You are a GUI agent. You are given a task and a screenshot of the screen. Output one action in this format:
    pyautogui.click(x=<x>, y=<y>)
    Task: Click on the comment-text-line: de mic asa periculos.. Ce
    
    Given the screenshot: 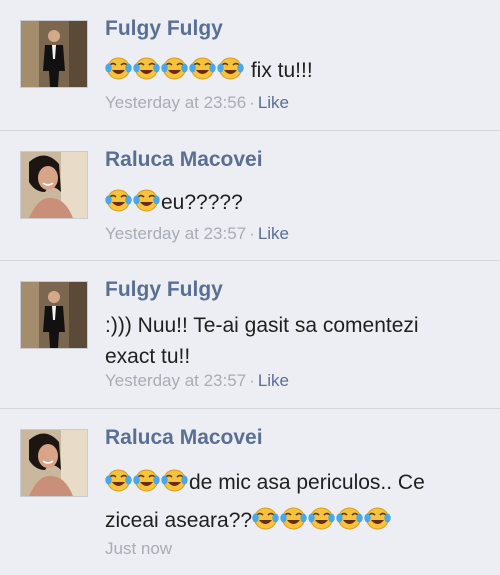 What is the action you would take?
    pyautogui.click(x=295, y=483)
    